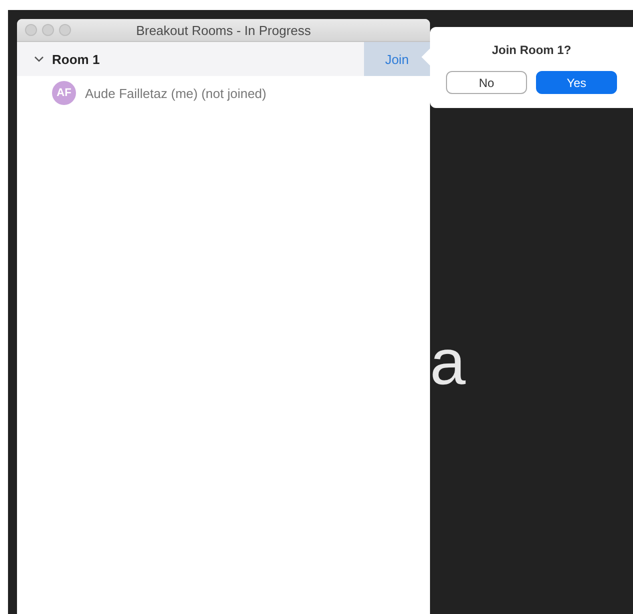 This screenshot has width=633, height=614. I want to click on window-title: Breakout Rooms - In Progress, so click(223, 30).